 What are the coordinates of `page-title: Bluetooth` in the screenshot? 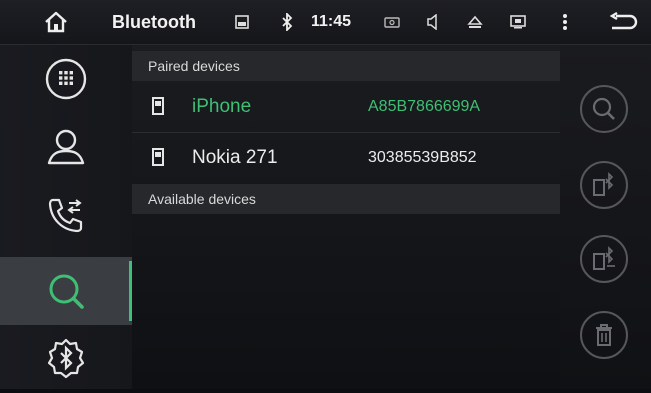 It's located at (154, 21).